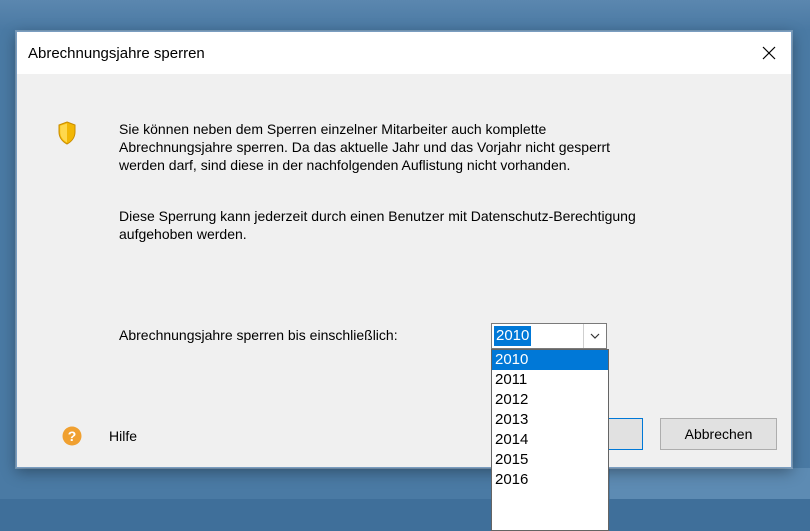 This screenshot has height=531, width=810. I want to click on year-select-value: 2010, so click(513, 336).